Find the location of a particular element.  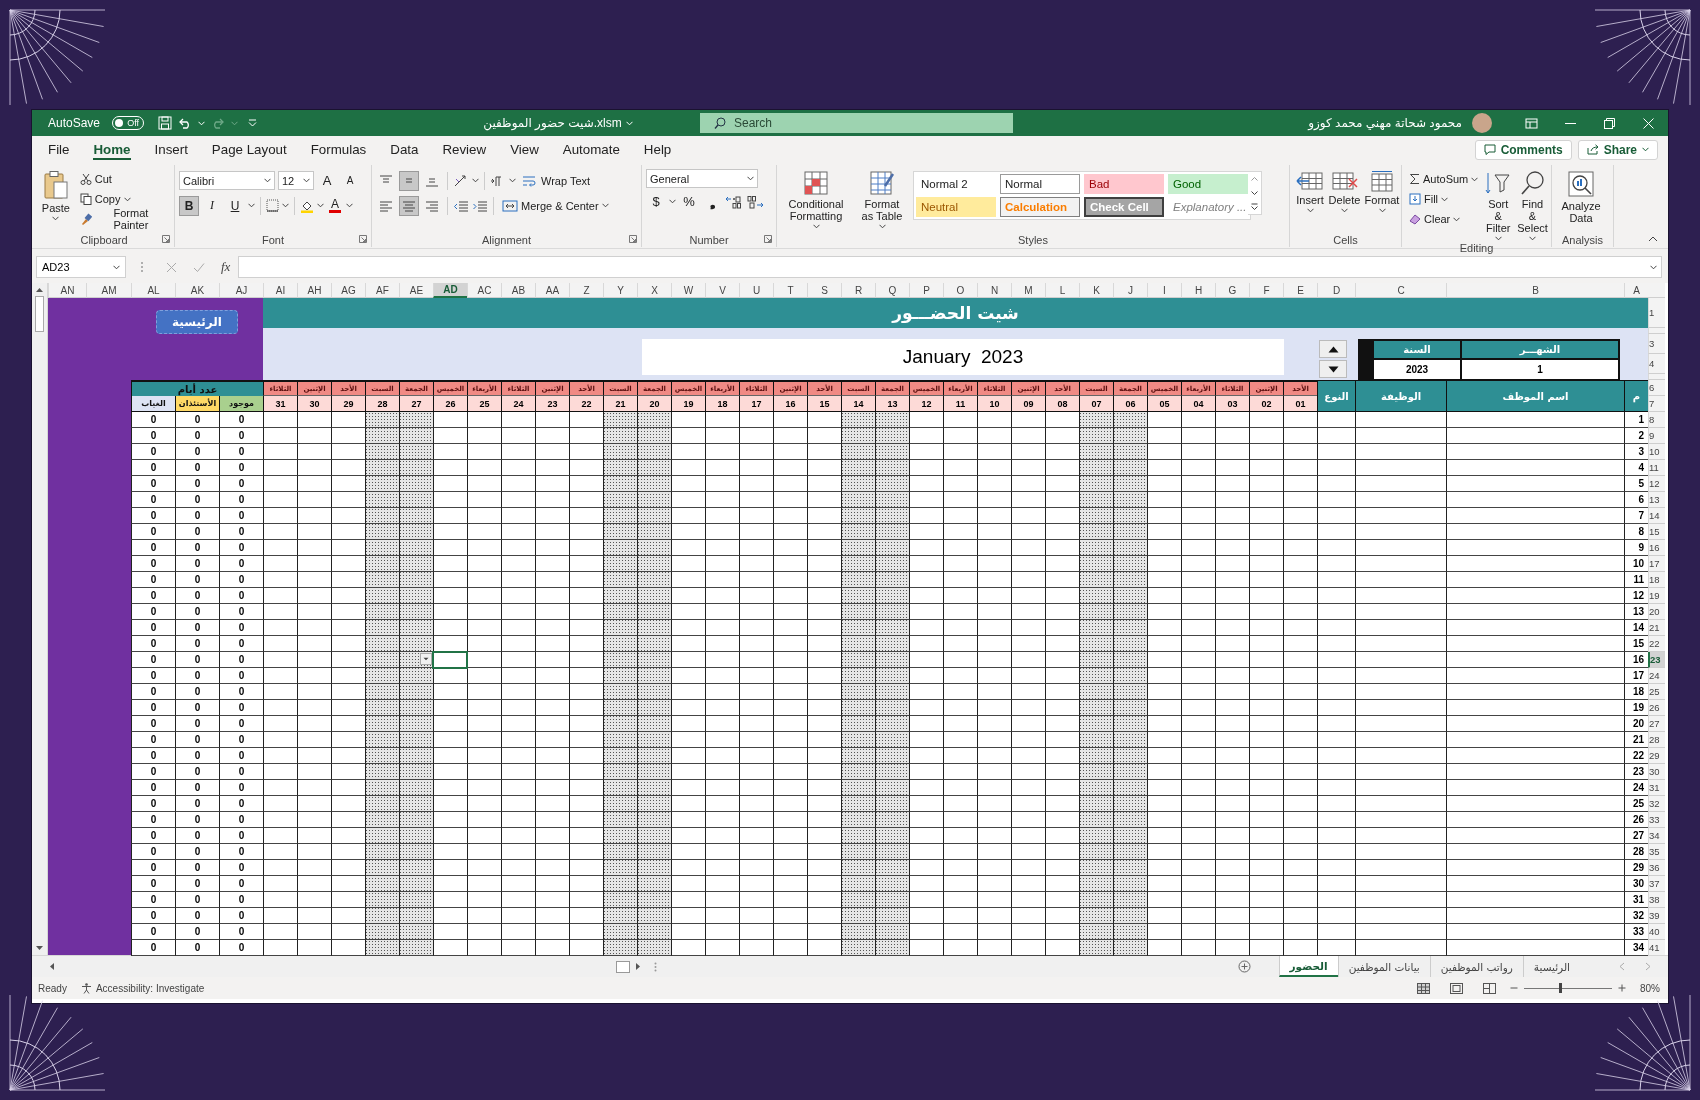

row-header: 34 is located at coordinates (1656, 836).